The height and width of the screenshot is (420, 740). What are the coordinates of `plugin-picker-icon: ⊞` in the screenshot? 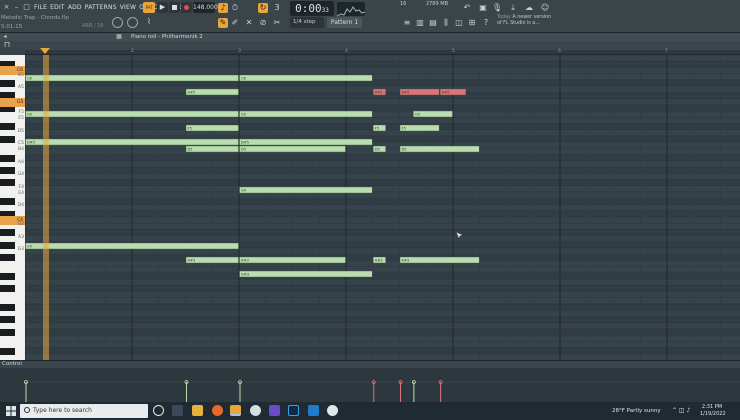 It's located at (472, 23).